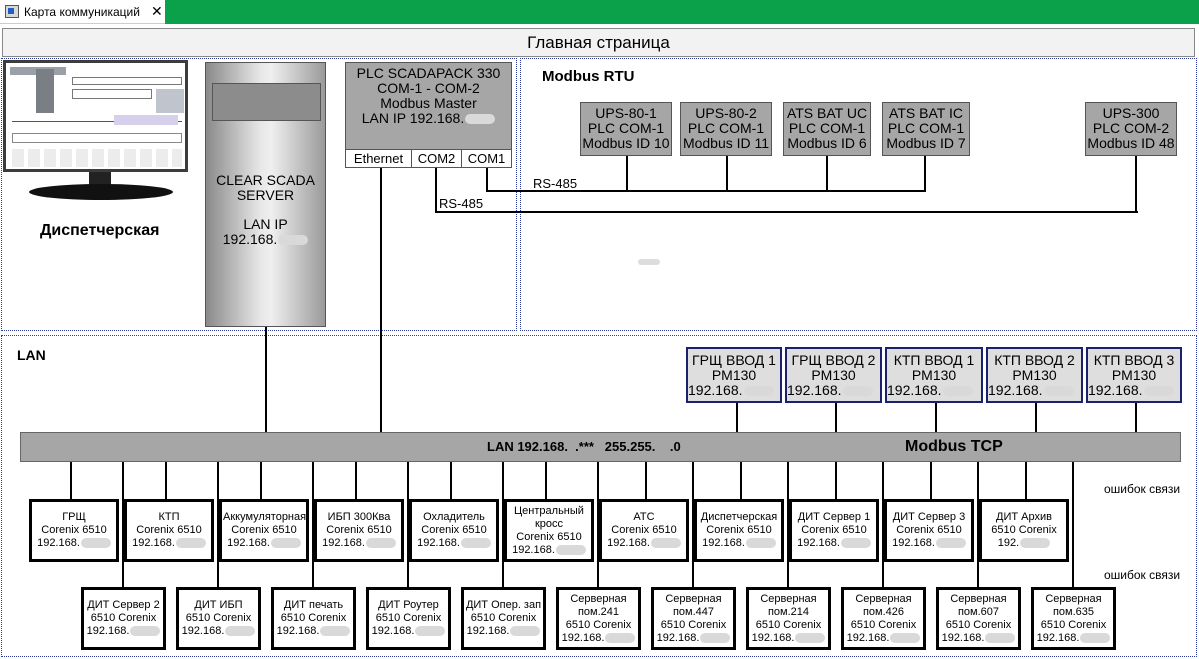 Image resolution: width=1199 pixels, height=659 pixels. What do you see at coordinates (626, 113) in the screenshot?
I see `device-name: UPS-80-1` at bounding box center [626, 113].